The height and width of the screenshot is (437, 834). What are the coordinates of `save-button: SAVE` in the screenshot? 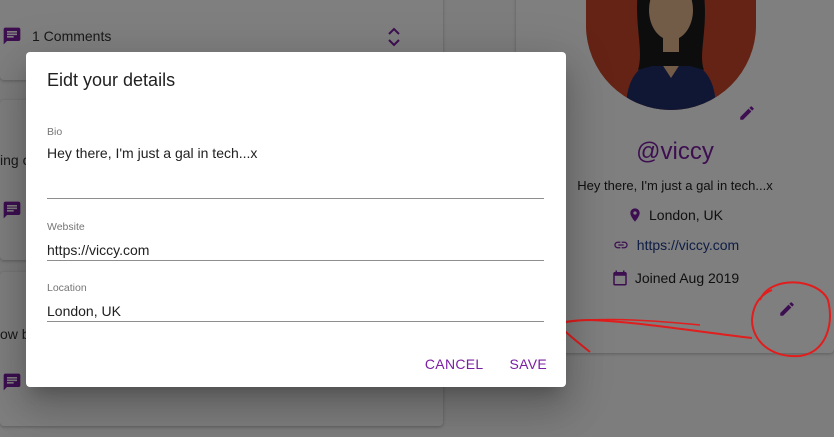 It's located at (528, 364).